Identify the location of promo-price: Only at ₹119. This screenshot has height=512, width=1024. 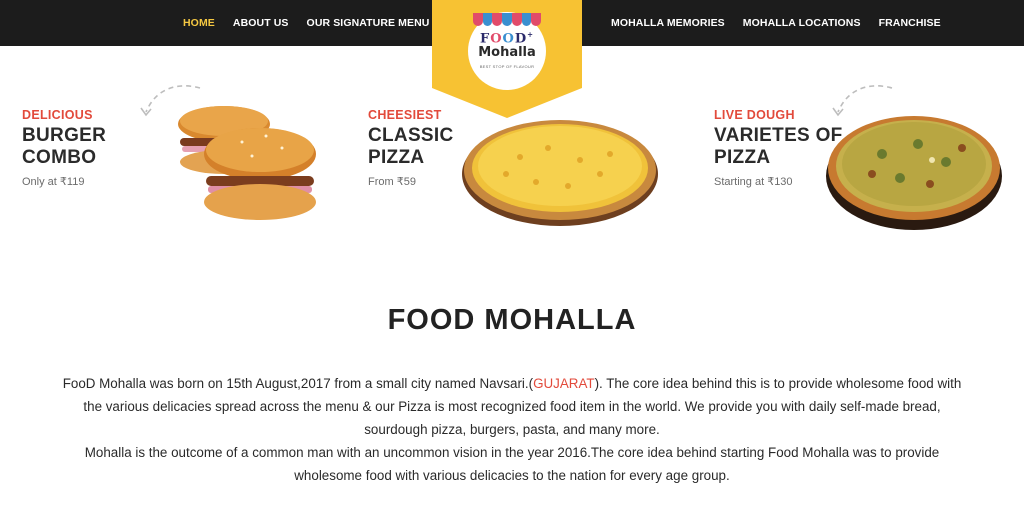
(53, 182).